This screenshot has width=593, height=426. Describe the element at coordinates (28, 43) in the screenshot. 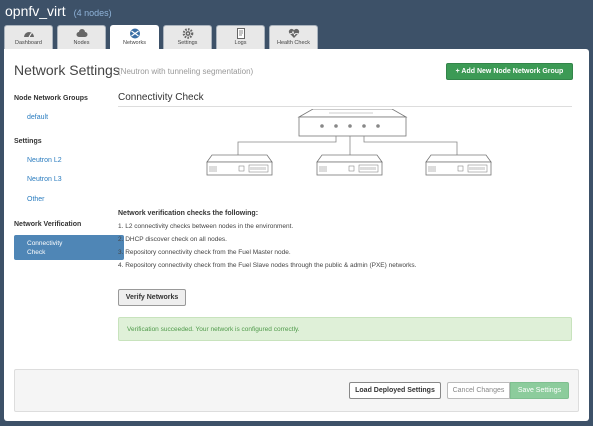

I see `tab-label: Dashboard` at that location.